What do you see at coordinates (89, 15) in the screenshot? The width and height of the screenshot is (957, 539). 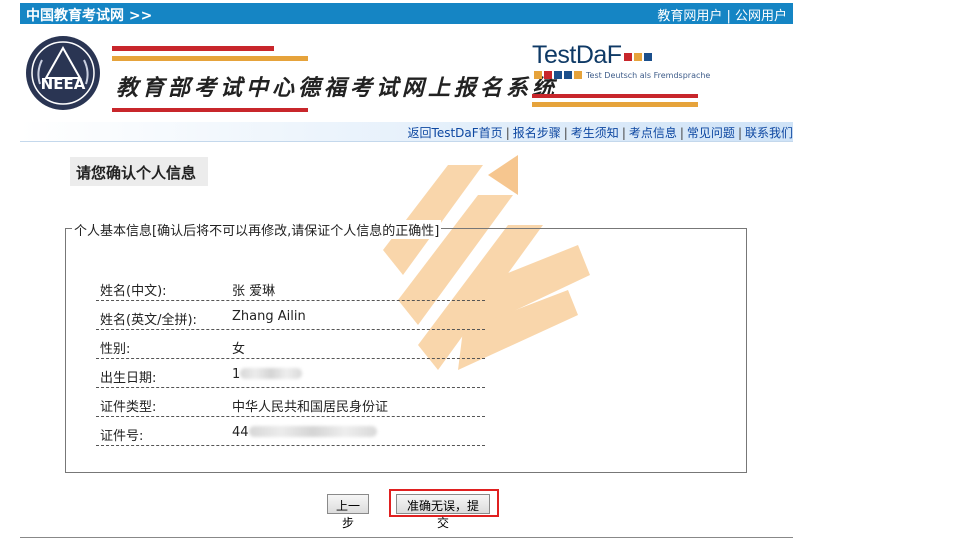 I see `site-link: 中国教育考试网 >>` at bounding box center [89, 15].